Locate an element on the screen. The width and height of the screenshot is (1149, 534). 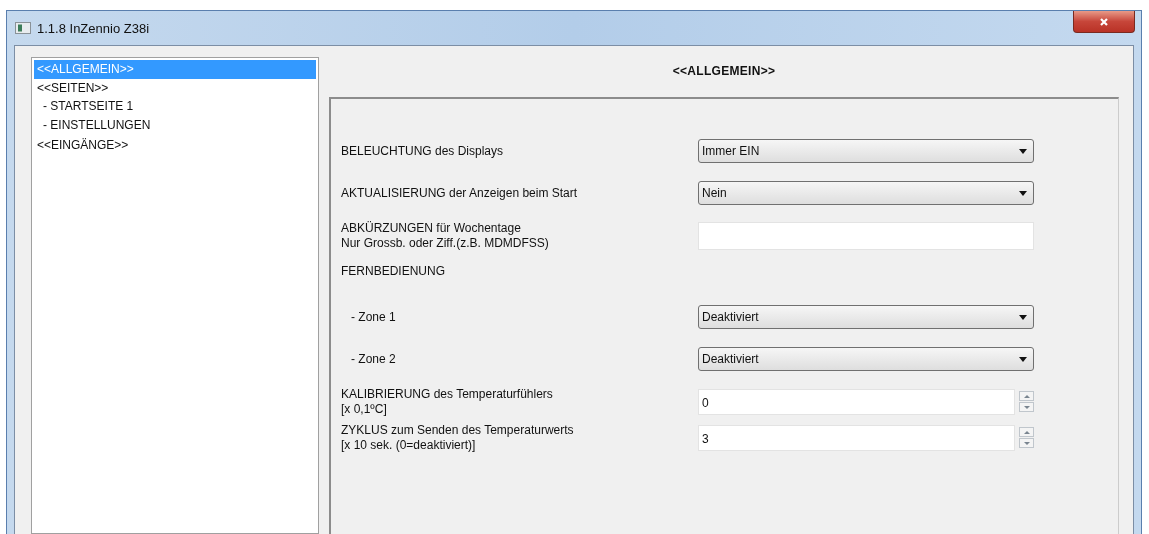
app-icon is located at coordinates (23, 28).